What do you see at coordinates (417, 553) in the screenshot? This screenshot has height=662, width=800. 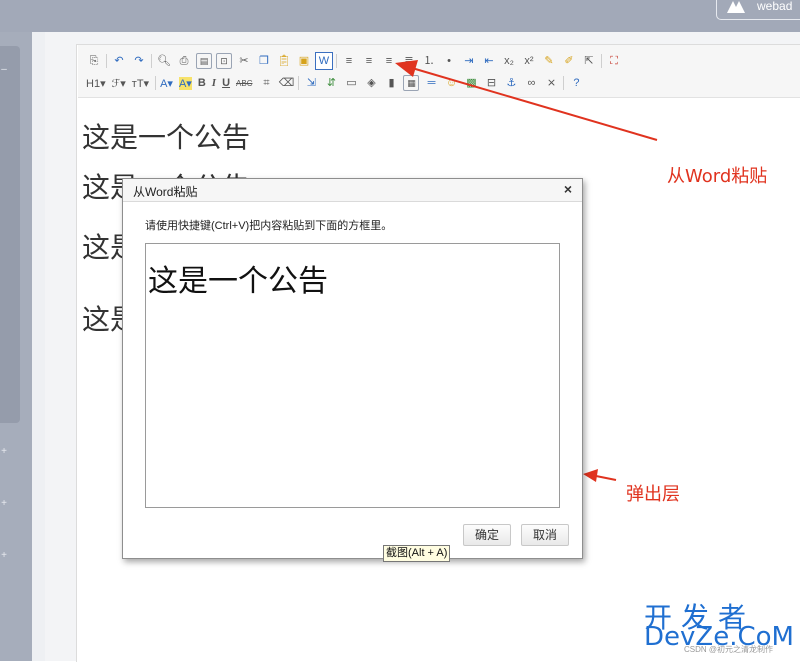 I see `screenshot-tooltip: 截图(Alt + A)` at bounding box center [417, 553].